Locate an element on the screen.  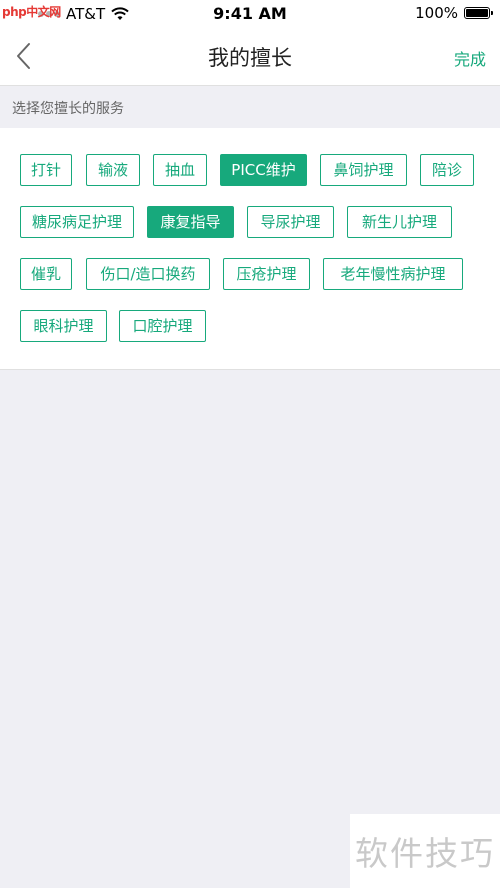
battery-icon is located at coordinates (478, 13).